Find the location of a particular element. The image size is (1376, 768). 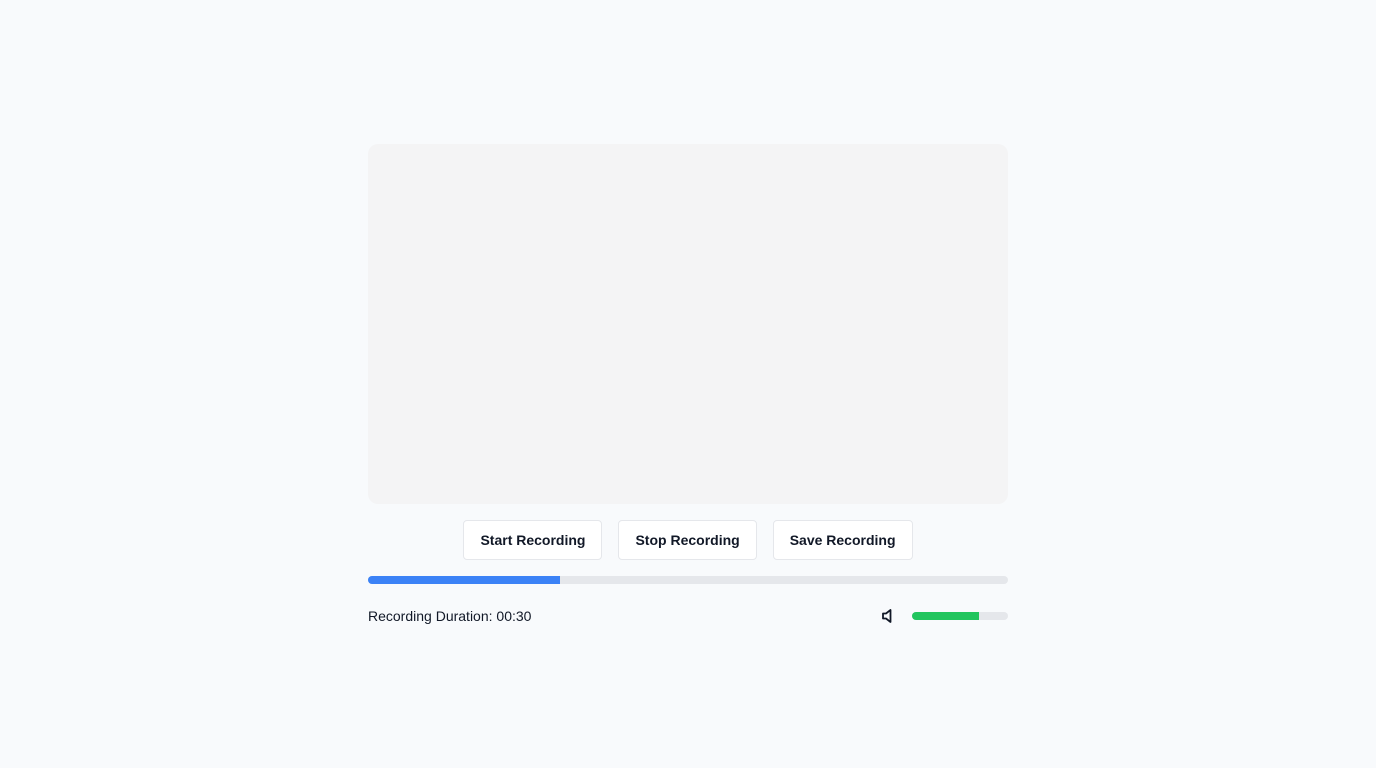

save-recording-button: Save Recording is located at coordinates (842, 540).